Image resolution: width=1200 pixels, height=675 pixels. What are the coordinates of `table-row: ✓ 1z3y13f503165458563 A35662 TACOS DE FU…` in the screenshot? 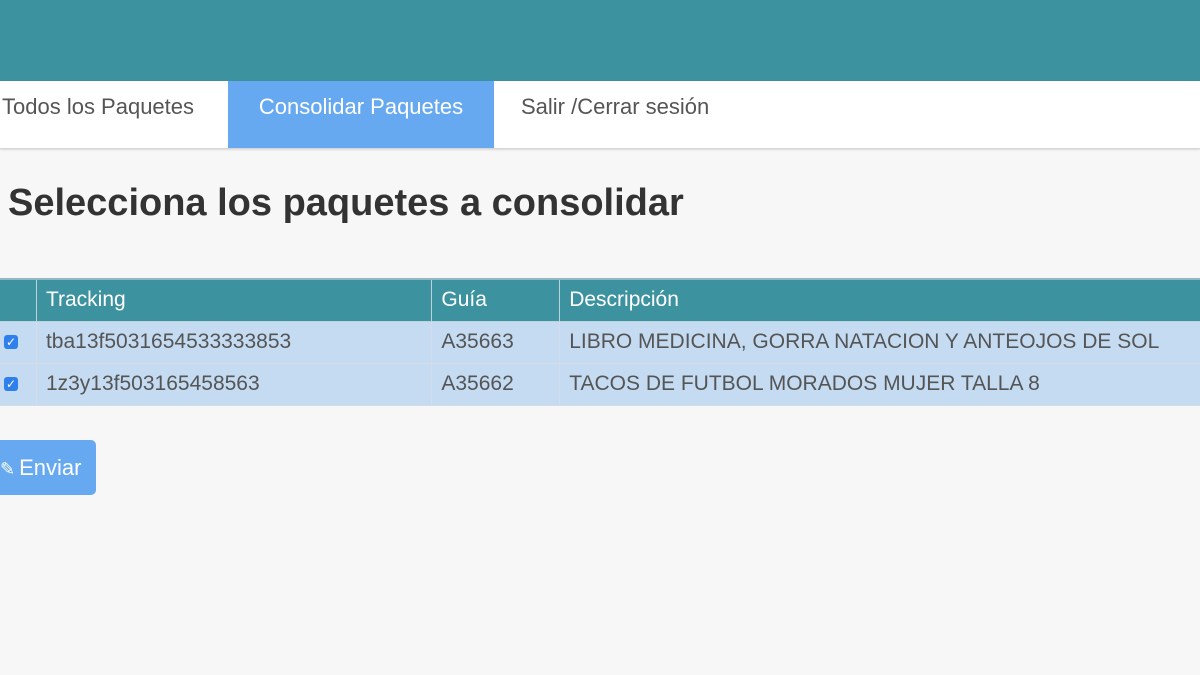 It's located at (600, 384).